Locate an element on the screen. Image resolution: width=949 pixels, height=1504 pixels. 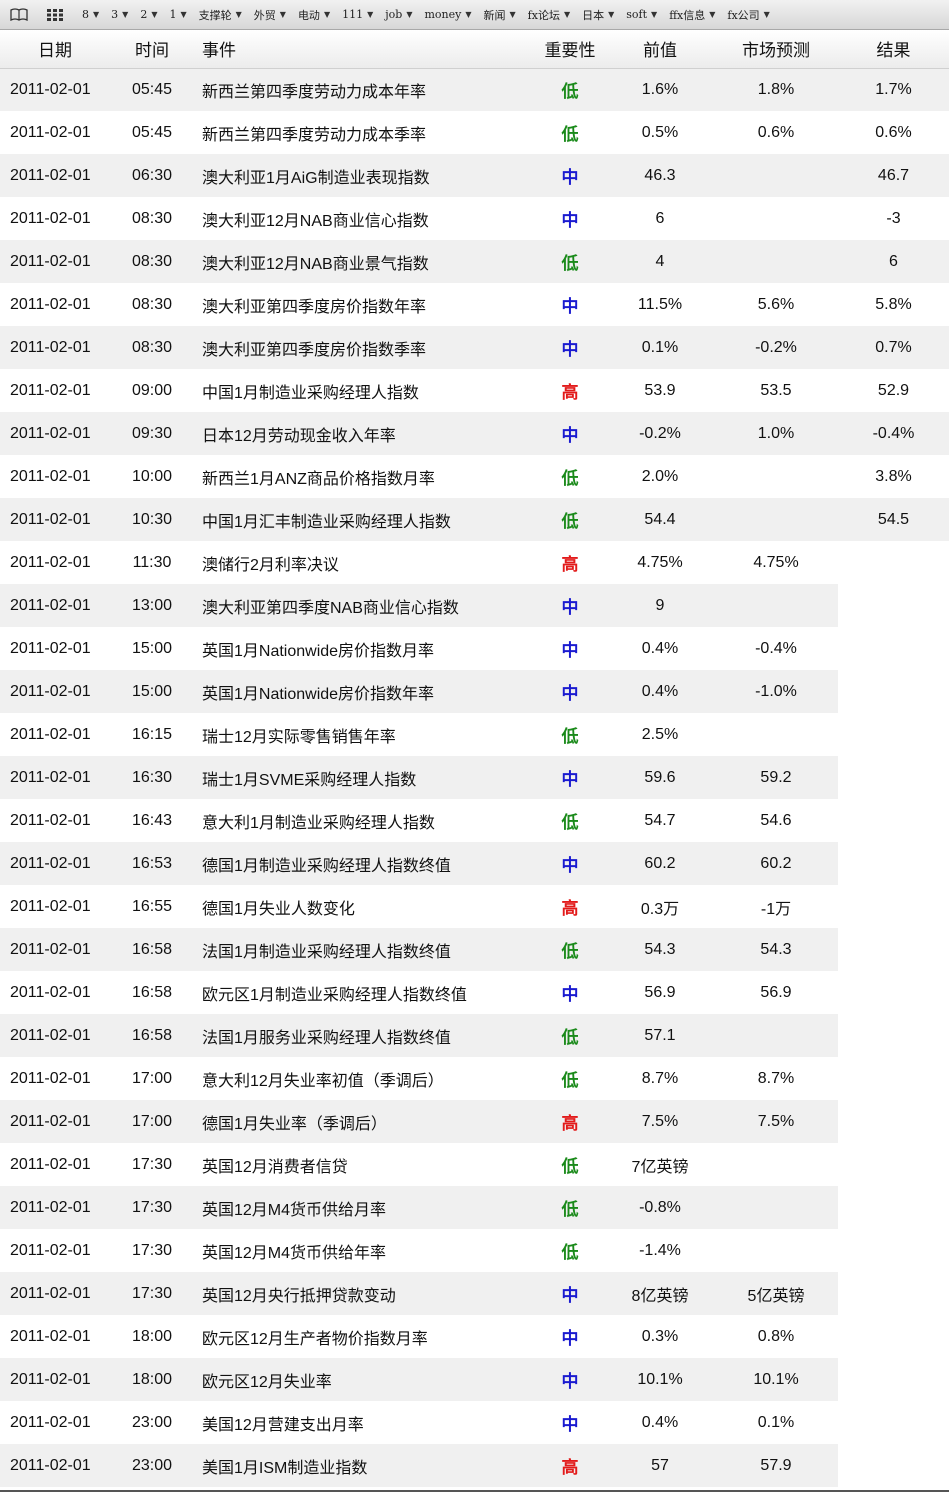
bookmark-folder: job ▼ is located at coordinates (398, 14).